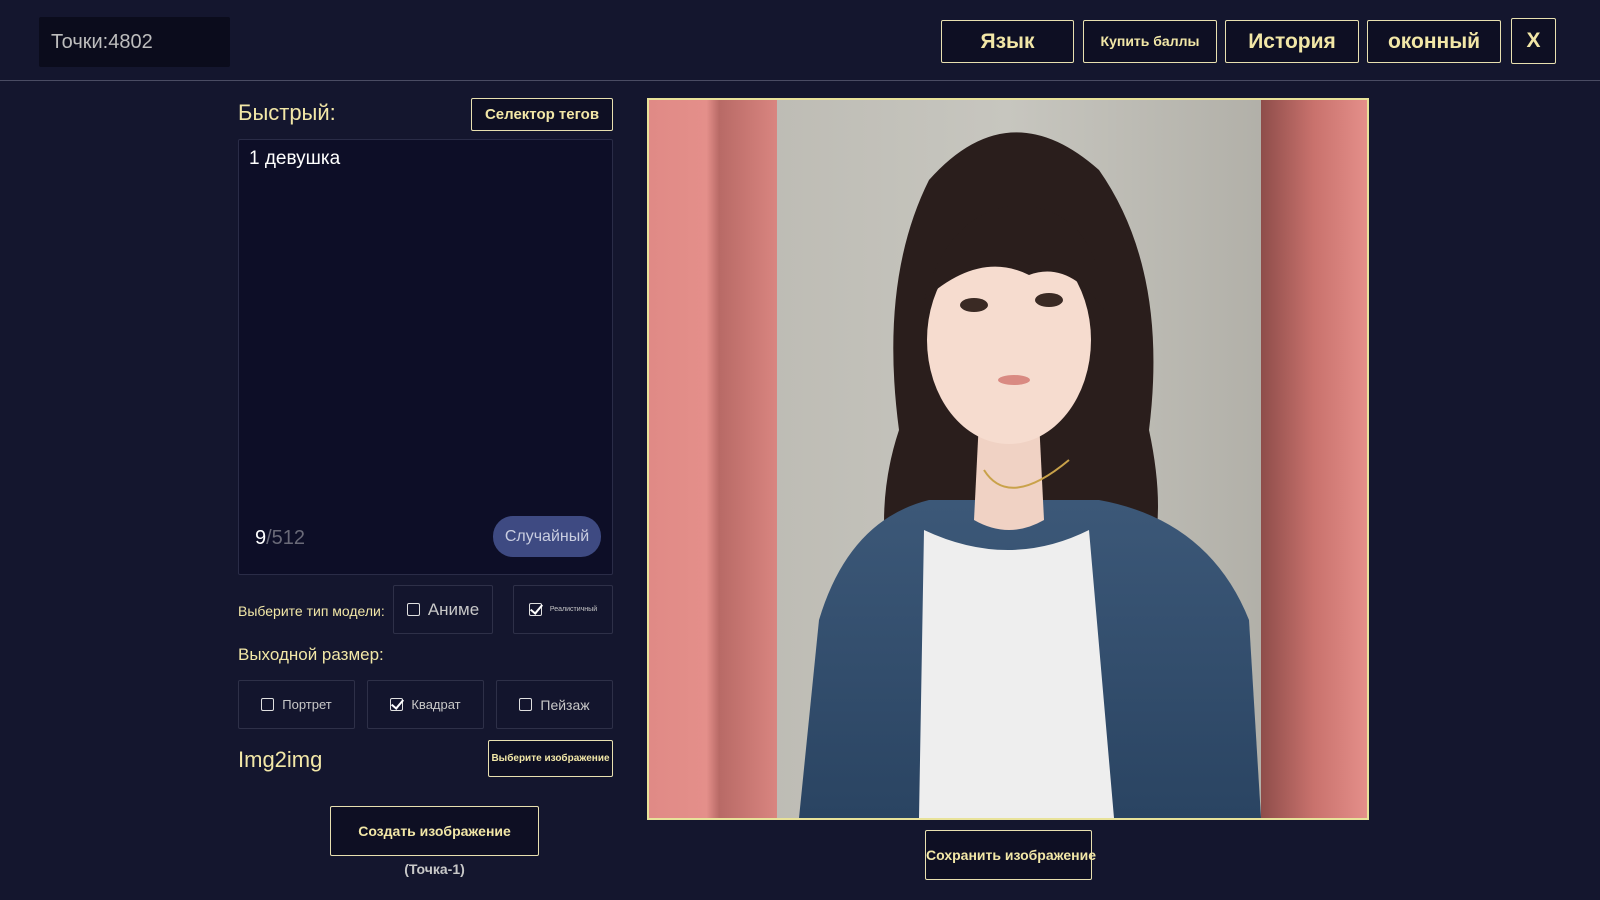 This screenshot has height=900, width=1600. What do you see at coordinates (261, 538) in the screenshot?
I see `char-count: 9` at bounding box center [261, 538].